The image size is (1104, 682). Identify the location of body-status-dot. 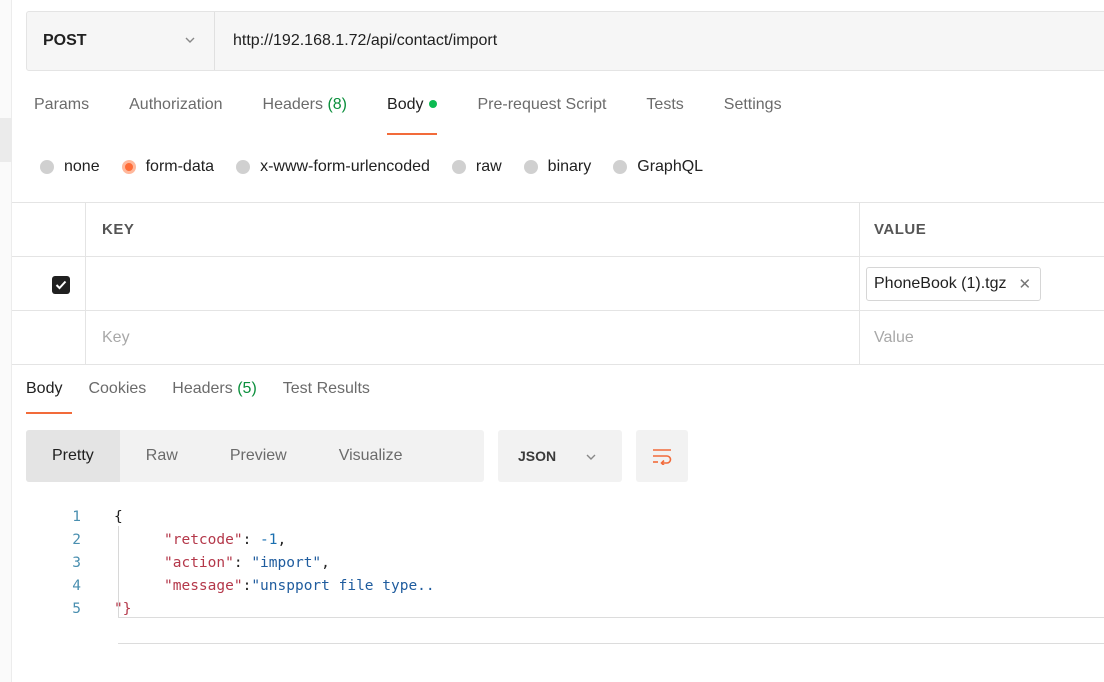
(433, 103).